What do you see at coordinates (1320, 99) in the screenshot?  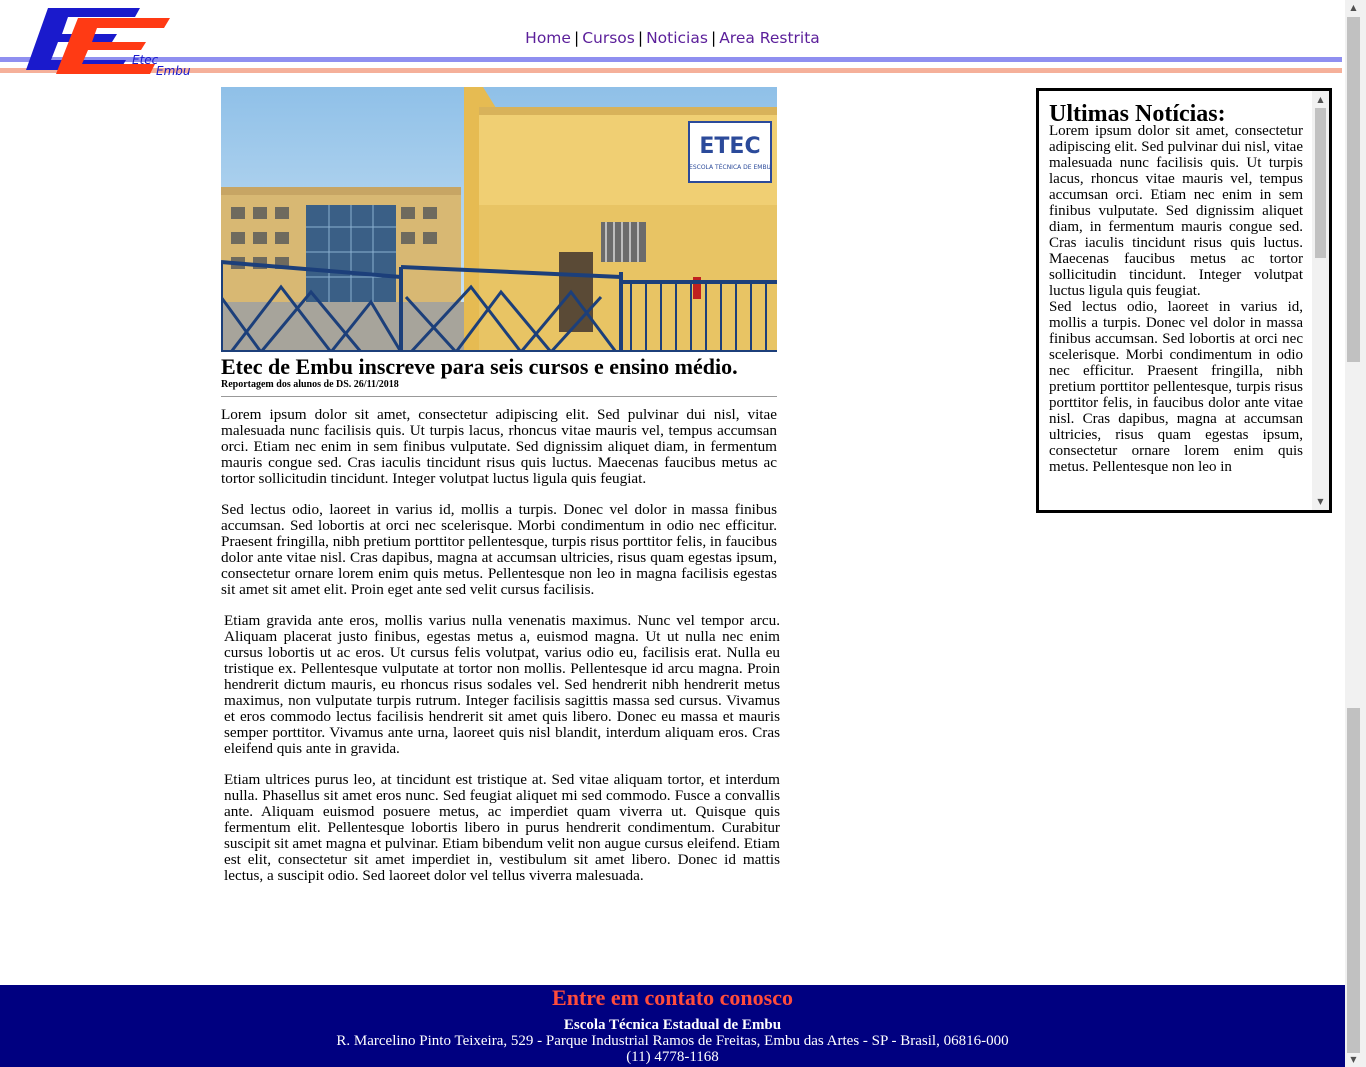 I see `scroll-up-arrow-icon: ▲` at bounding box center [1320, 99].